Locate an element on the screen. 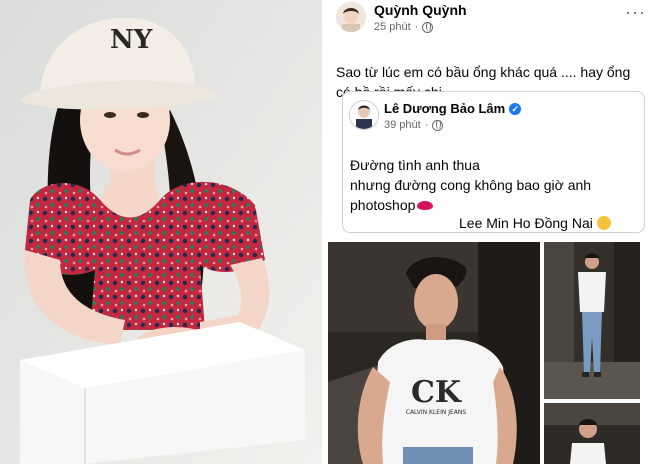 The height and width of the screenshot is (464, 656). shirt-text: CALVIN KLEIN JEANS is located at coordinates (436, 412).